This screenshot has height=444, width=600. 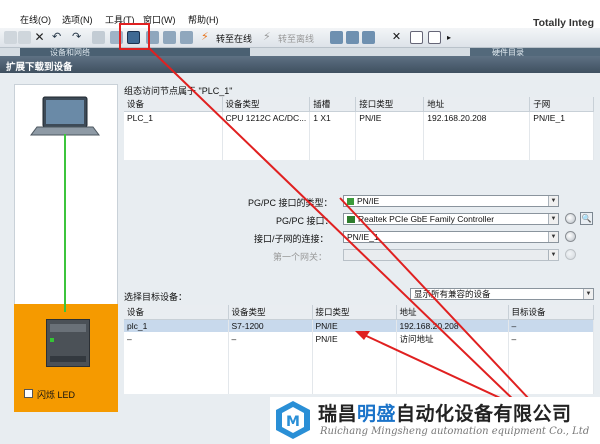 I want to click on cell-slot: 1 X1, so click(x=333, y=117).